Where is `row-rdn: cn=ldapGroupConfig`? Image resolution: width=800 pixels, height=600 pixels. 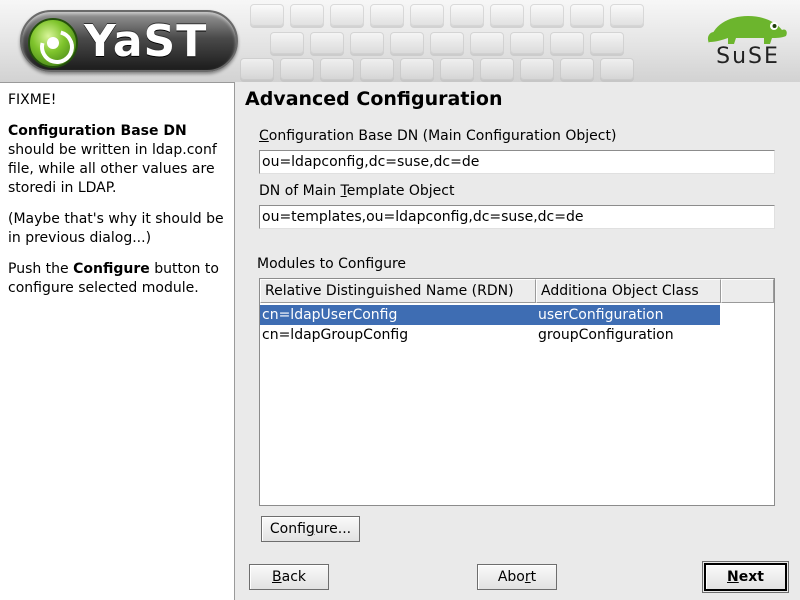
row-rdn: cn=ldapGroupConfig is located at coordinates (335, 335).